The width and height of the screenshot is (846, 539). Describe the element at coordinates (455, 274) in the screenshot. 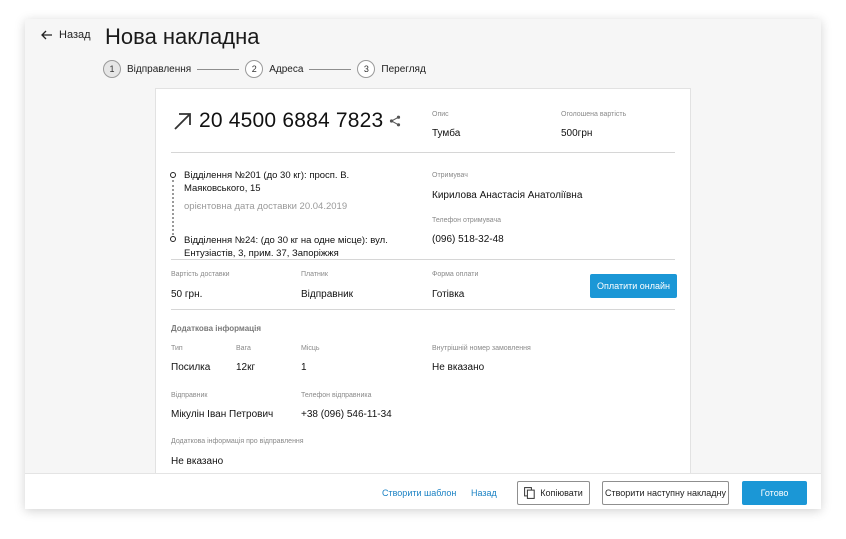

I see `payment-method-label: Форма оплати` at that location.